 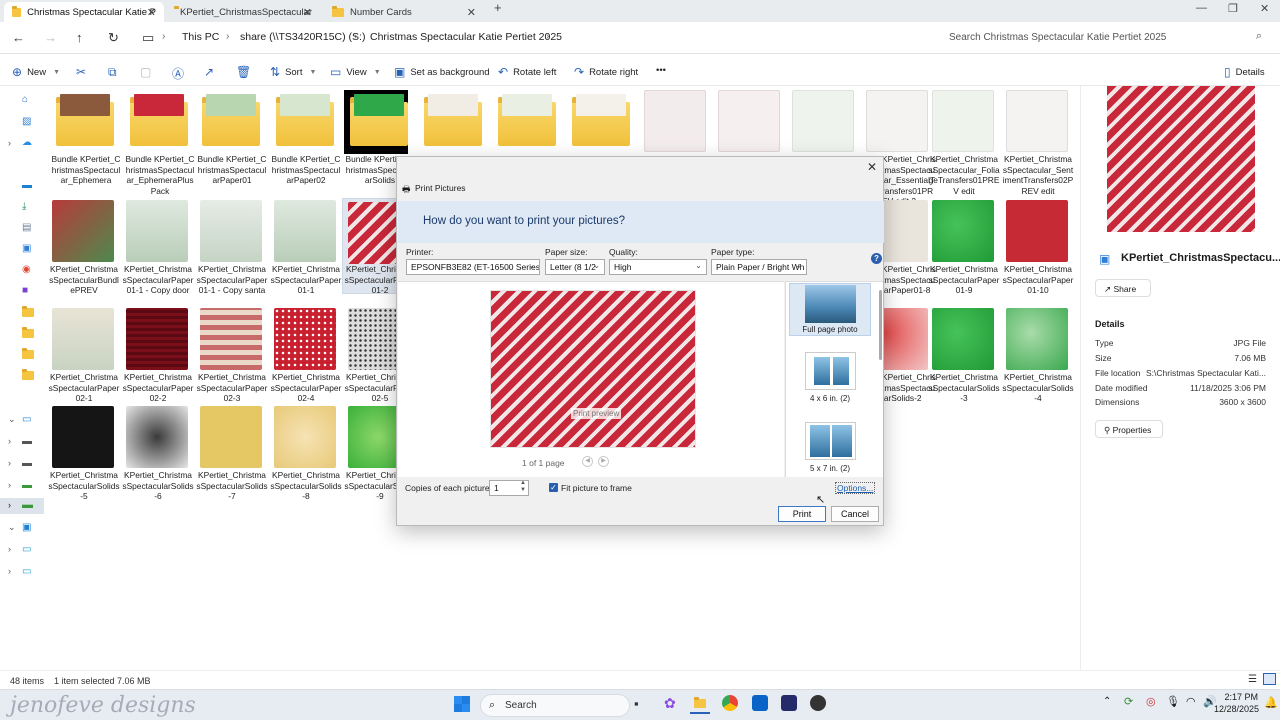 What do you see at coordinates (27, 485) in the screenshot?
I see `network-drive-icon: ▬` at bounding box center [27, 485].